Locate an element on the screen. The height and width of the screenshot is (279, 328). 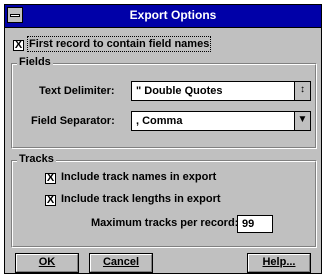
include-track-names-label: Include track names in export is located at coordinates (138, 177).